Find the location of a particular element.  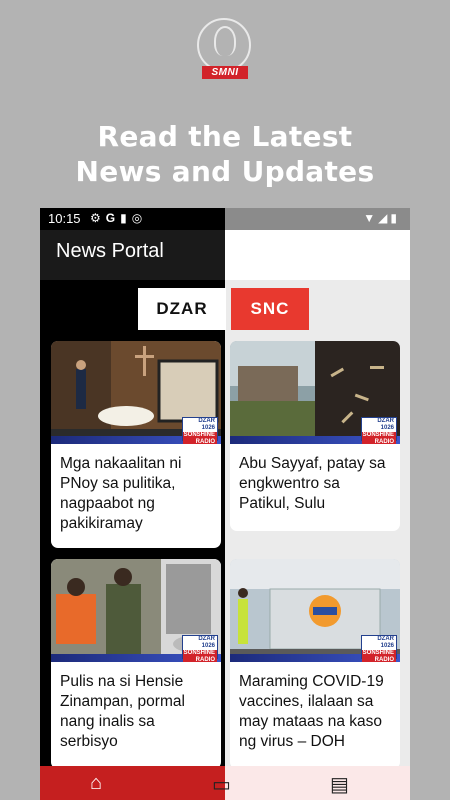

google-icon: G is located at coordinates (113, 218).